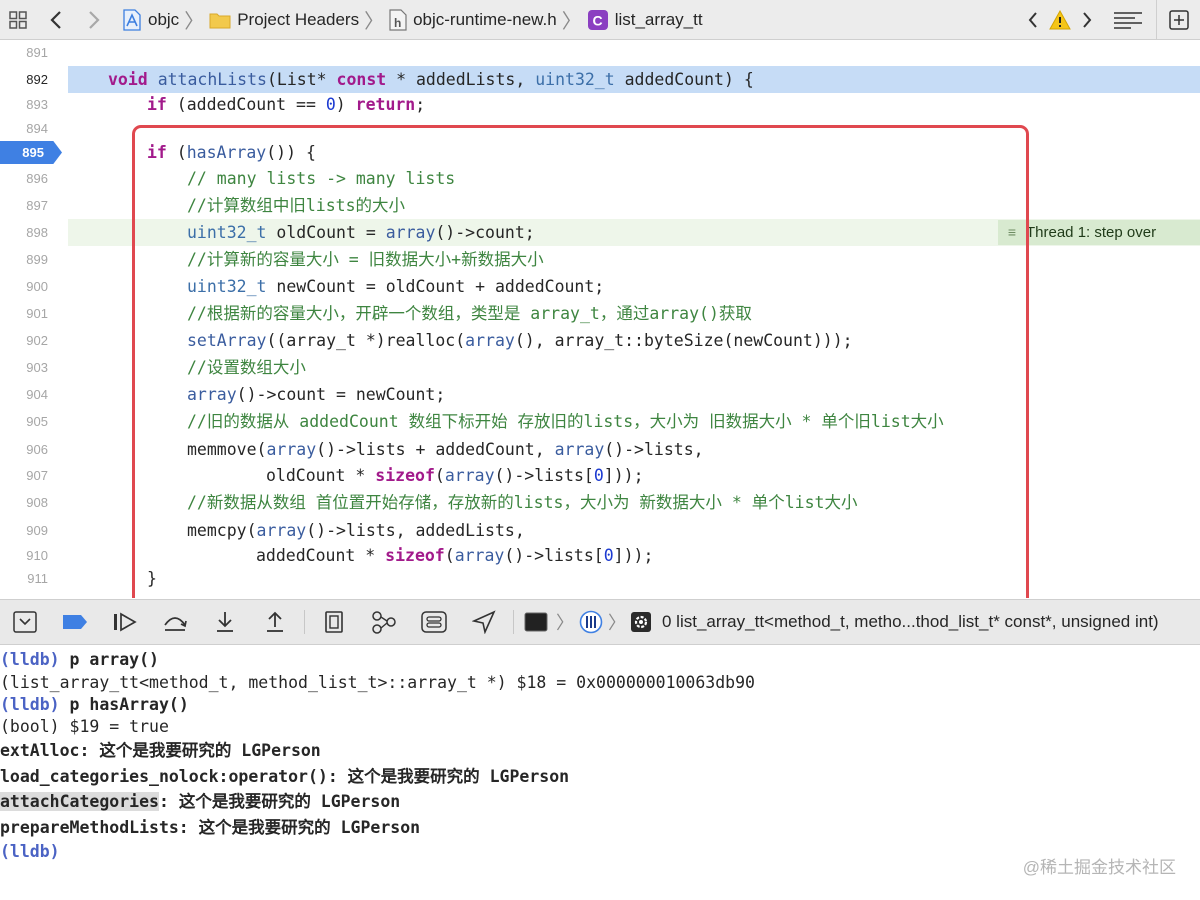 The height and width of the screenshot is (900, 1200). Describe the element at coordinates (37, 475) in the screenshot. I see `line-number: 907` at that location.